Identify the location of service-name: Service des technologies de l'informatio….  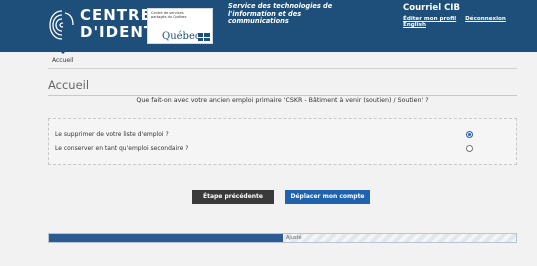
(280, 14).